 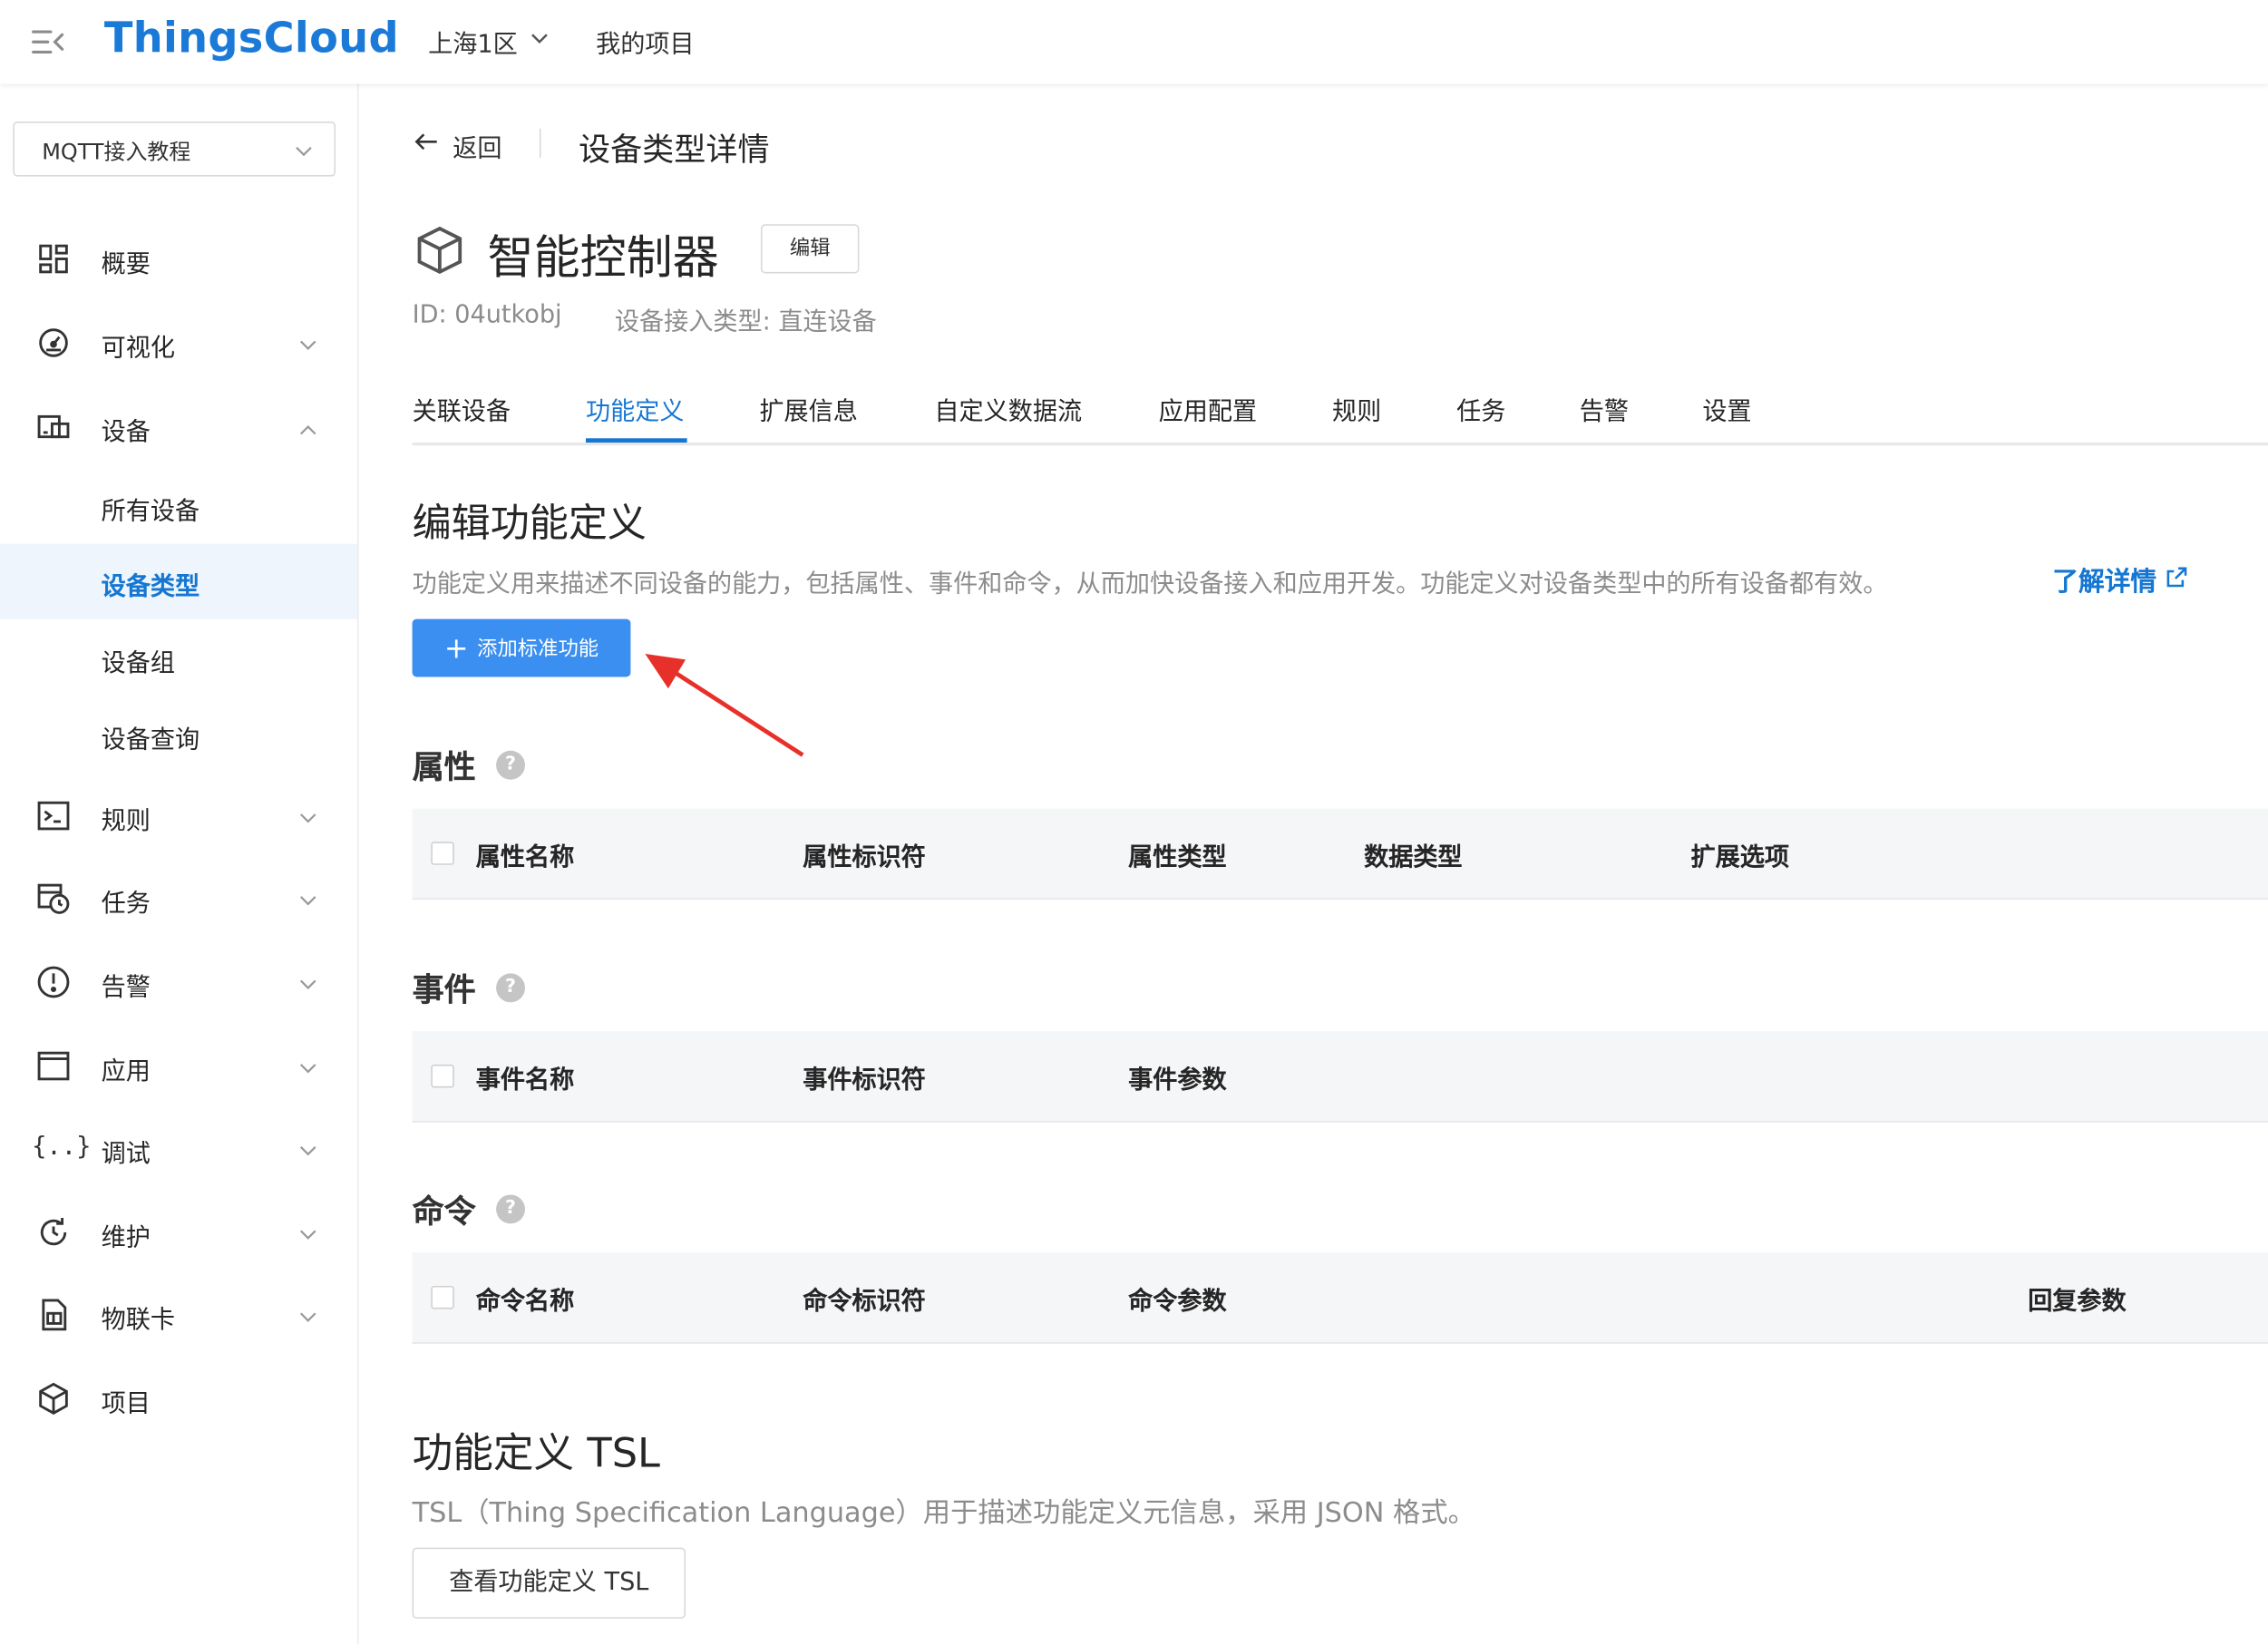 What do you see at coordinates (1340, 1077) in the screenshot?
I see `events-table-header: 事件名称 事件标识符 事件参数` at bounding box center [1340, 1077].